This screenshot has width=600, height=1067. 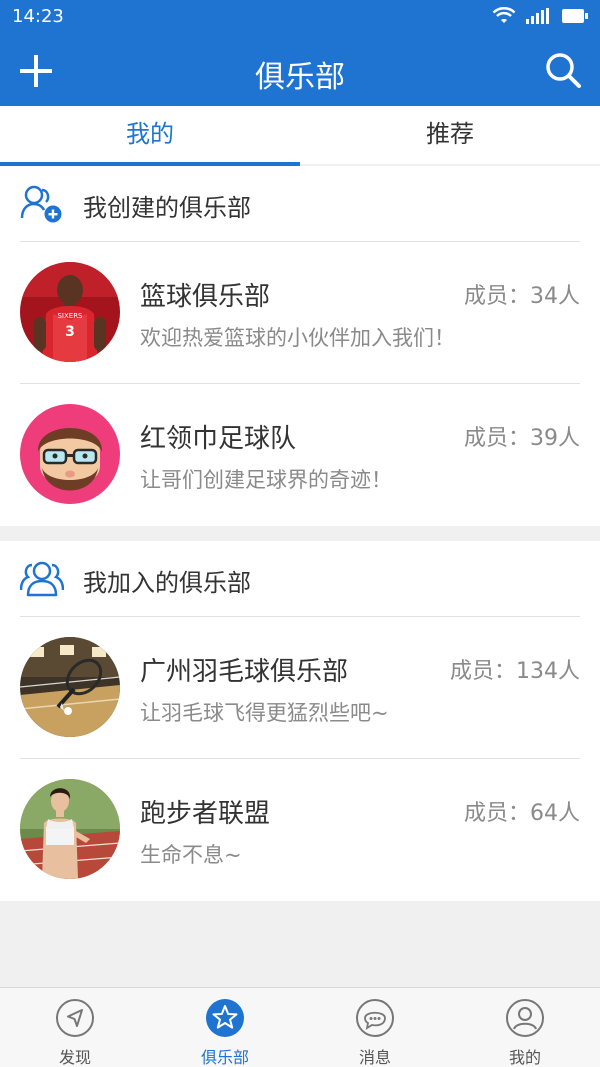 I want to click on app-header: 俱乐部, so click(x=300, y=70).